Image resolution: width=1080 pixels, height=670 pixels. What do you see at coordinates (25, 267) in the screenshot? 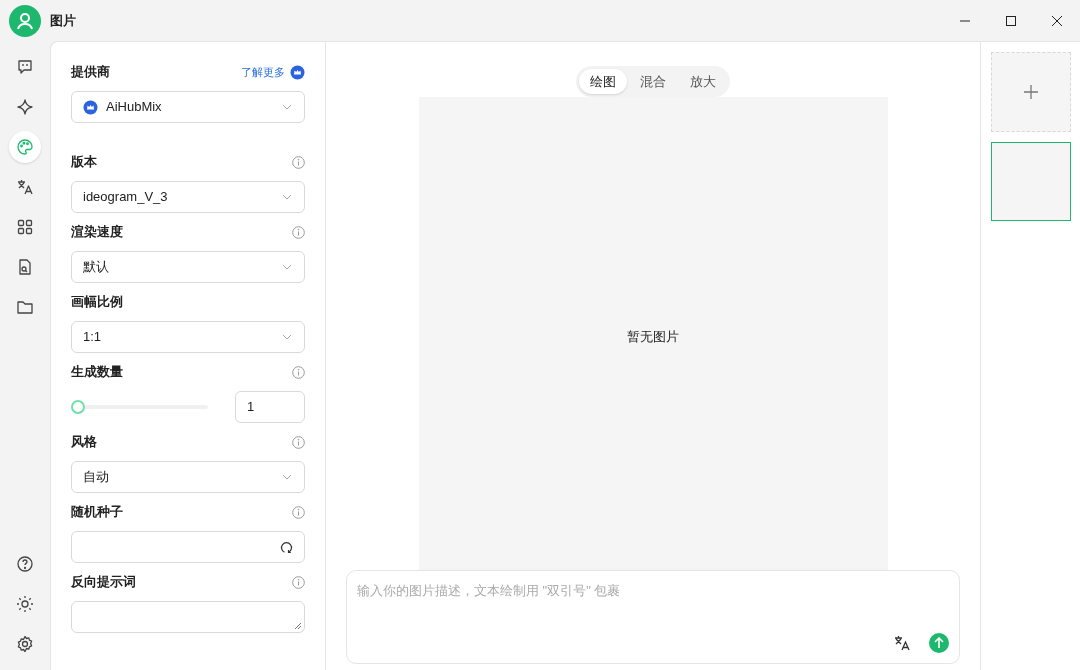
I see `document-search-icon` at bounding box center [25, 267].